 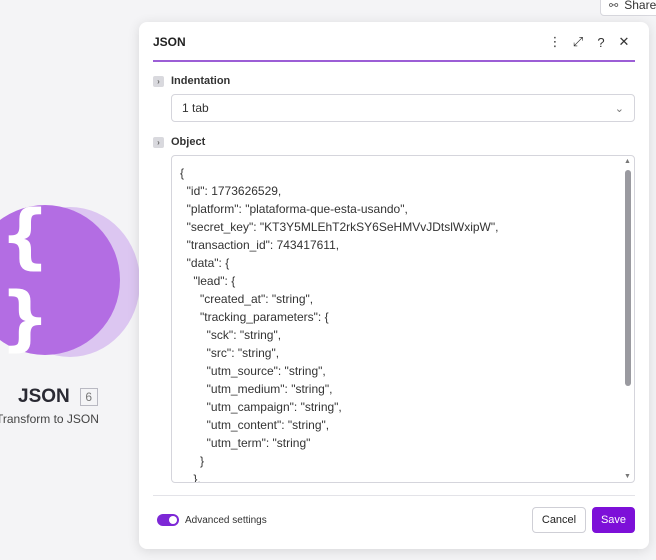 What do you see at coordinates (231, 335) in the screenshot?
I see `code-line: "sck": "string",` at bounding box center [231, 335].